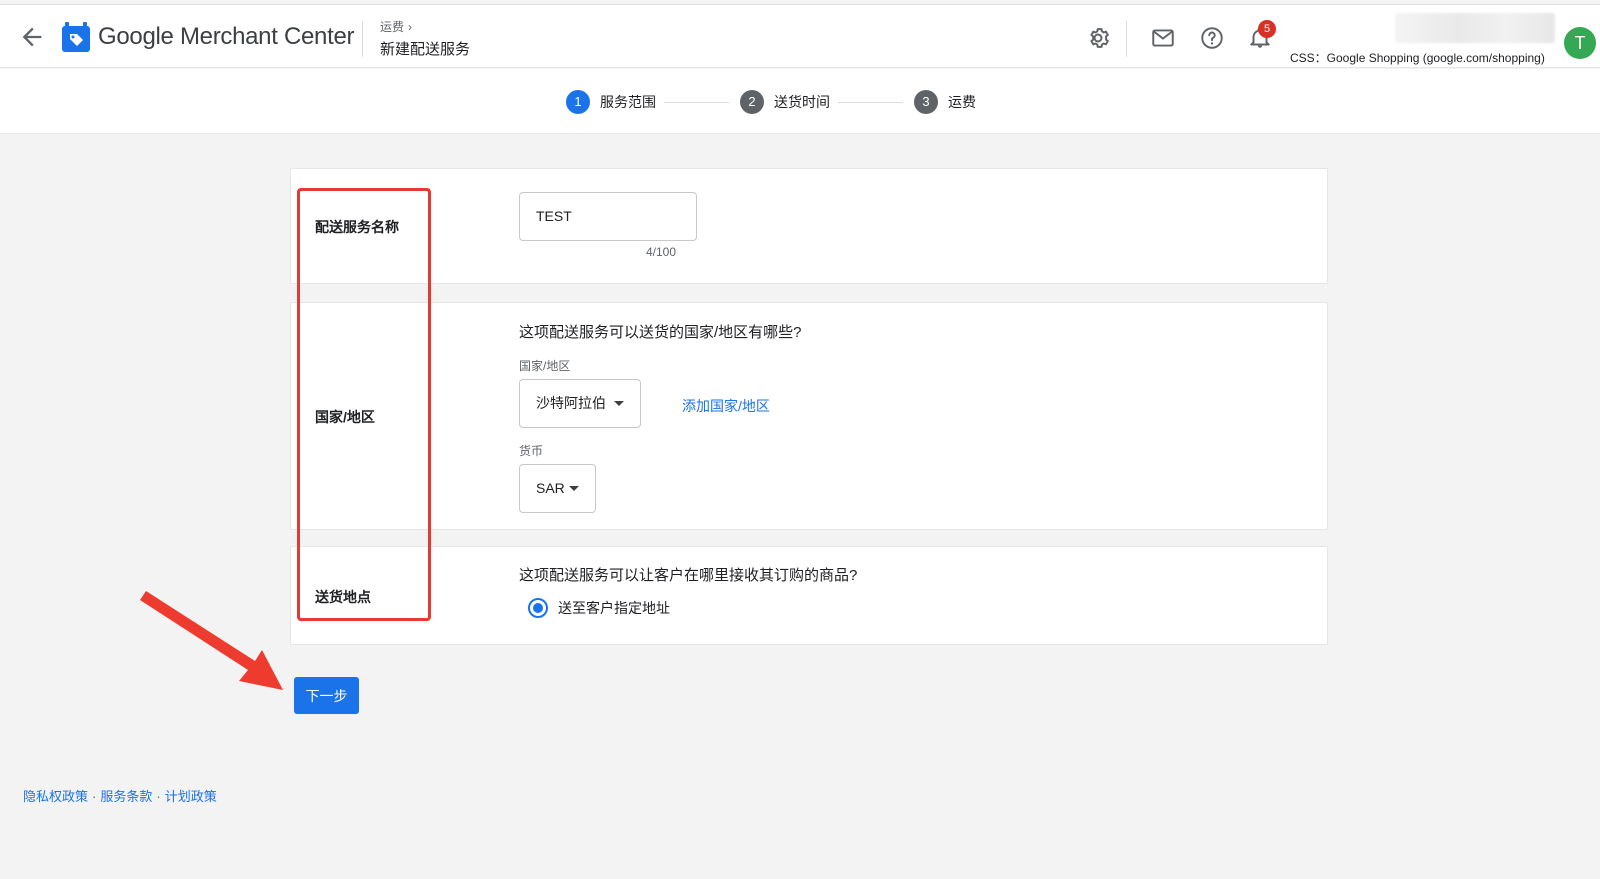 This screenshot has width=1600, height=879. Describe the element at coordinates (1267, 29) in the screenshot. I see `notification-badge: 5` at that location.